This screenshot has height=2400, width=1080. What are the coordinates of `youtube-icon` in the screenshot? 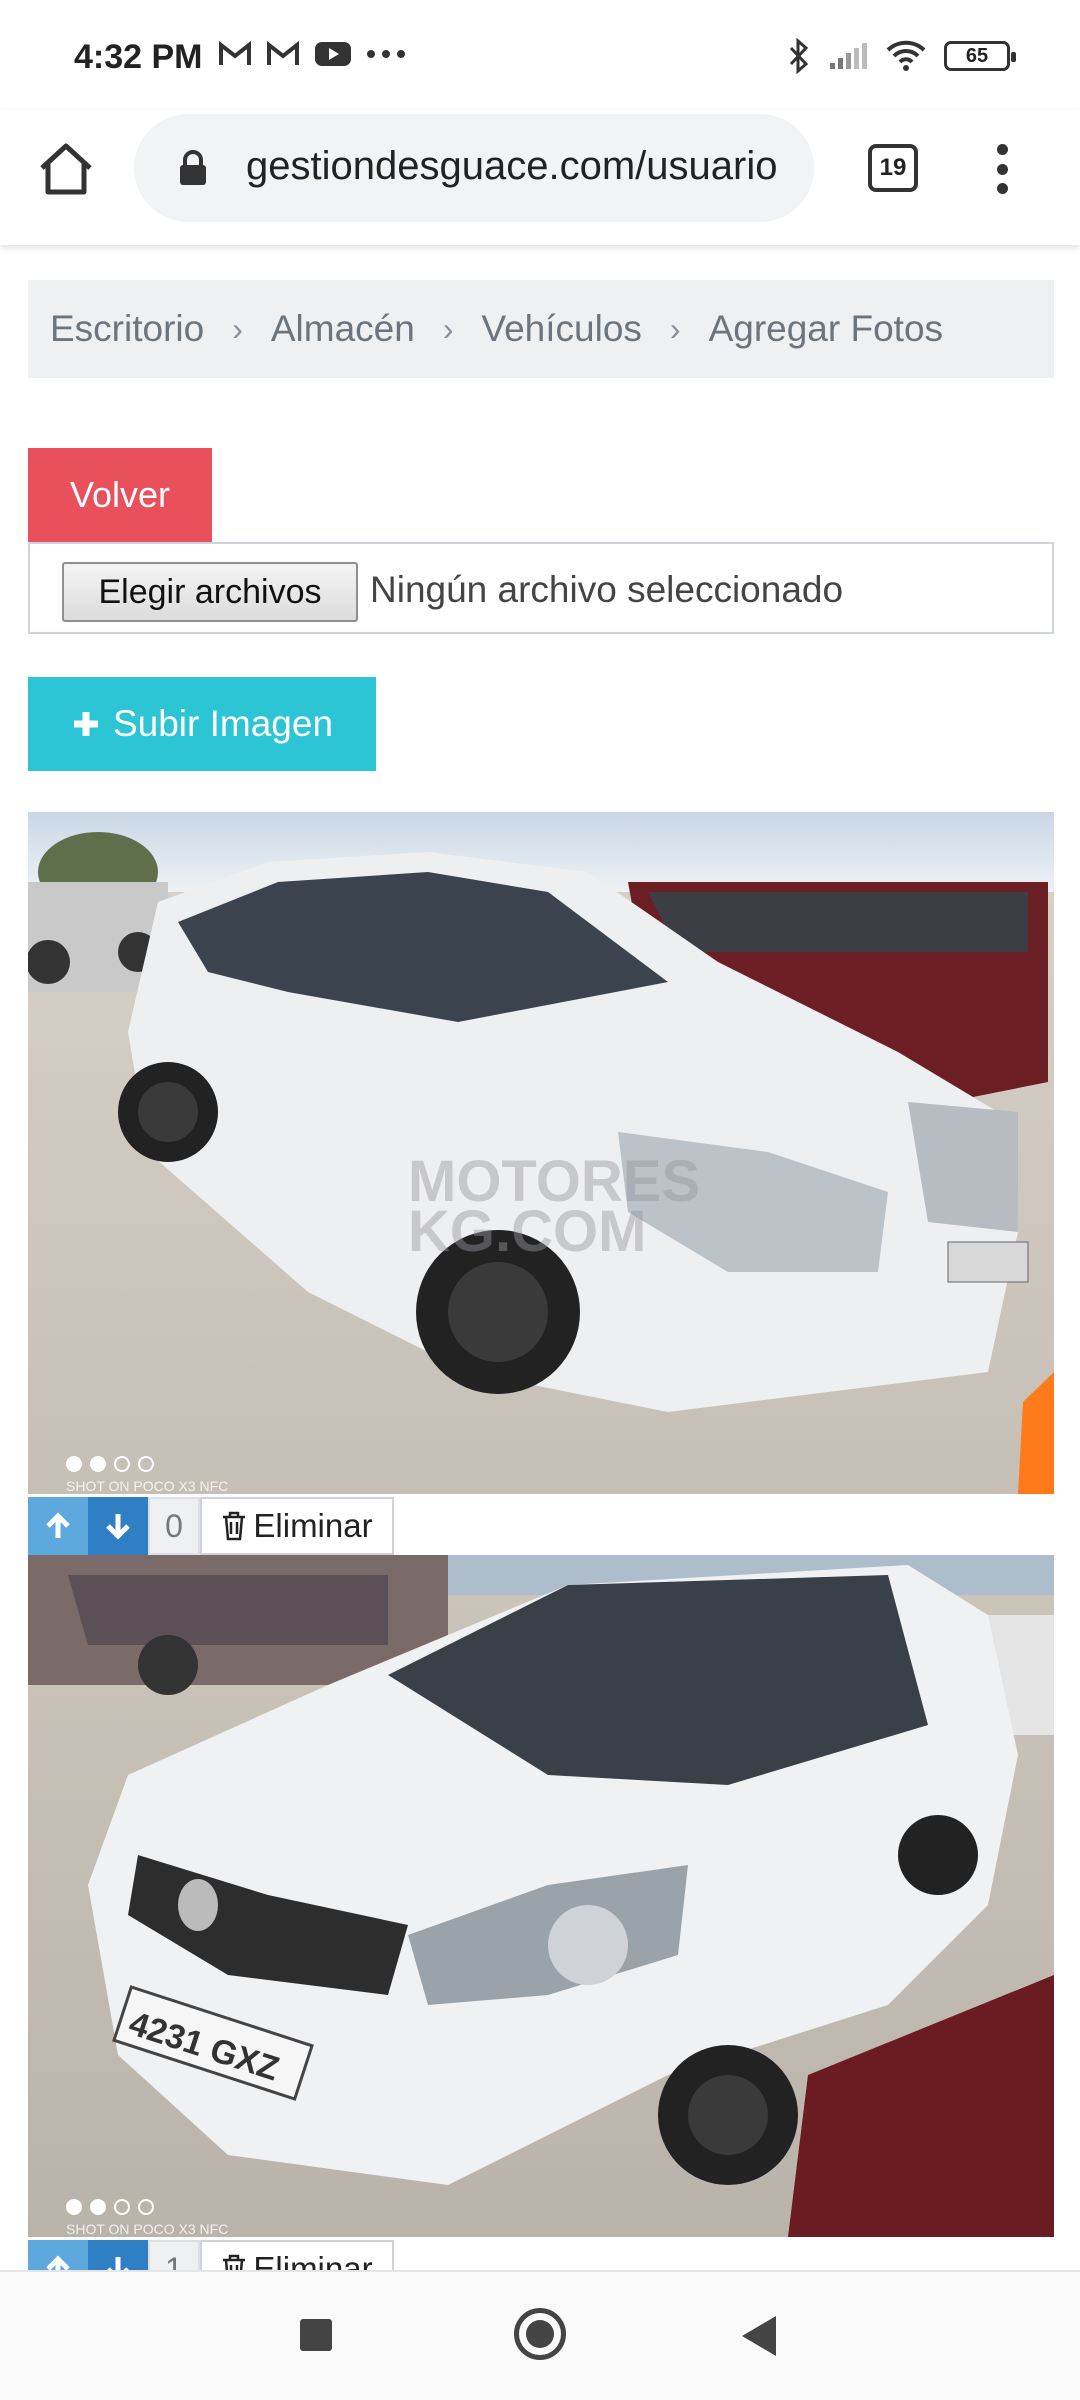 It's located at (333, 54).